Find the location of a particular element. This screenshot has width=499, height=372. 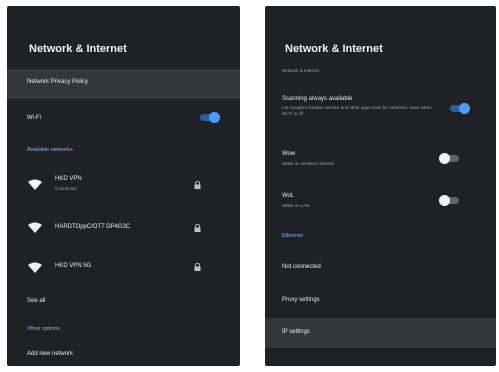

wow-description: Wake on wireless network is located at coordinates (308, 163).